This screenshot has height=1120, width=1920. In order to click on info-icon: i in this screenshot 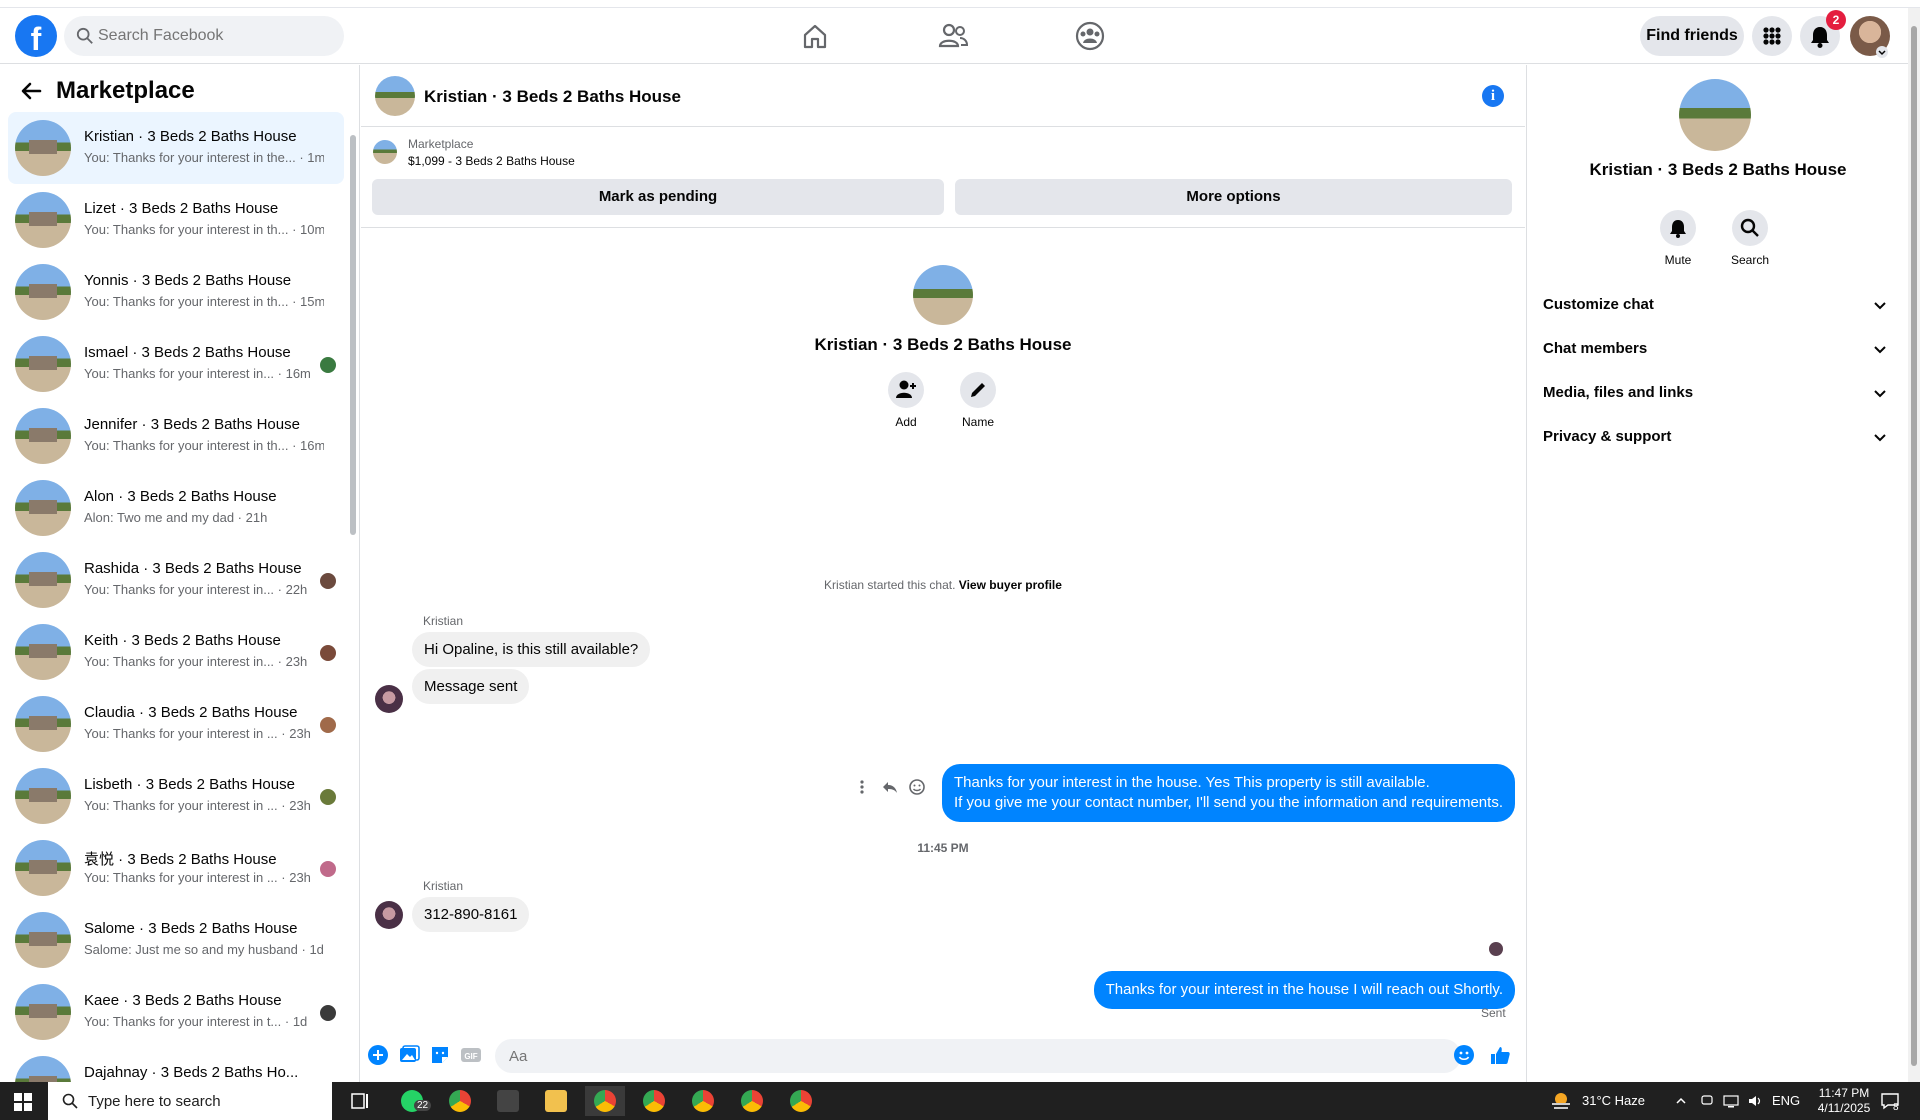, I will do `click(1493, 96)`.